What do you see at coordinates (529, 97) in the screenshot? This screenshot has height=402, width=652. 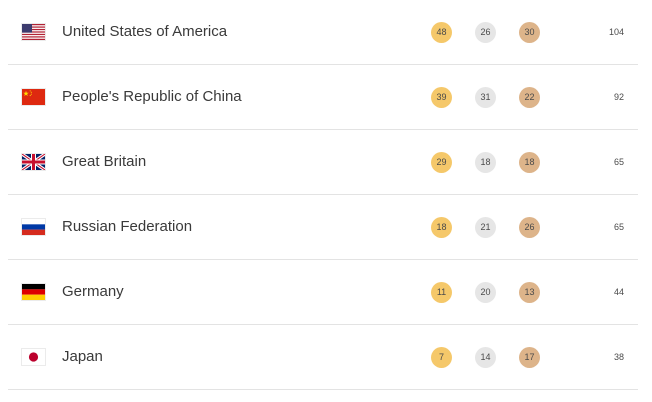 I see `bronze-medal-count: 22` at bounding box center [529, 97].